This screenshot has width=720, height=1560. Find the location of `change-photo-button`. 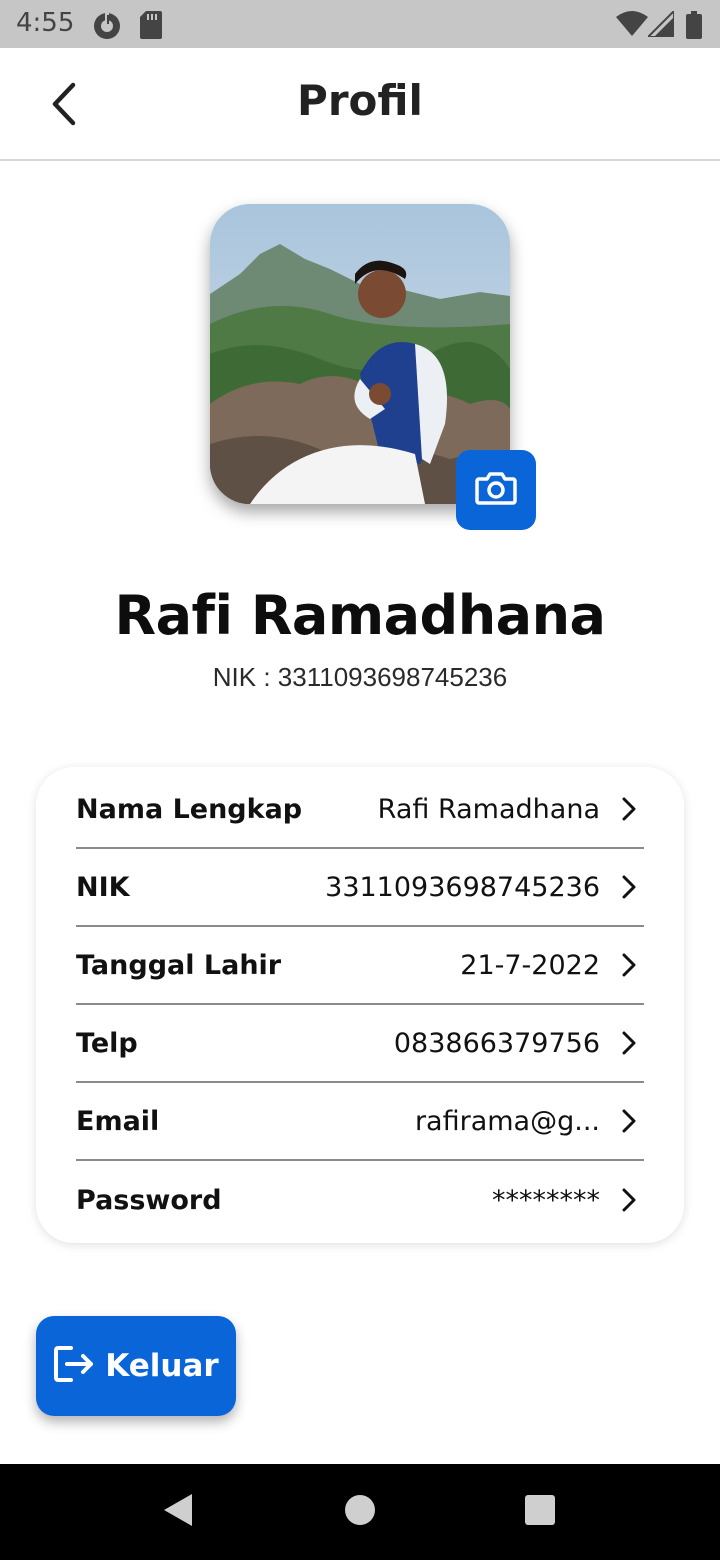

change-photo-button is located at coordinates (496, 490).